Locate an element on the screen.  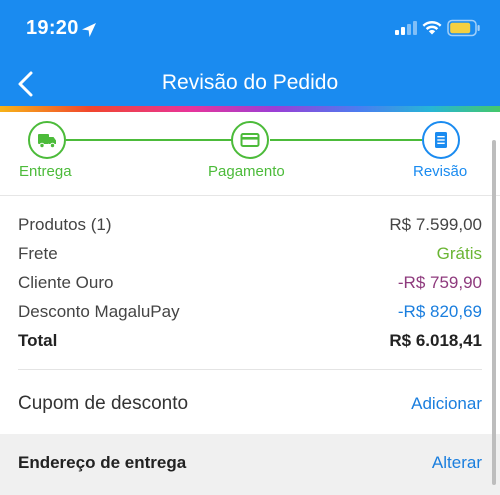
summary-row-produtos: Produtos (1) R$ 7.599,00 is located at coordinates (250, 229).